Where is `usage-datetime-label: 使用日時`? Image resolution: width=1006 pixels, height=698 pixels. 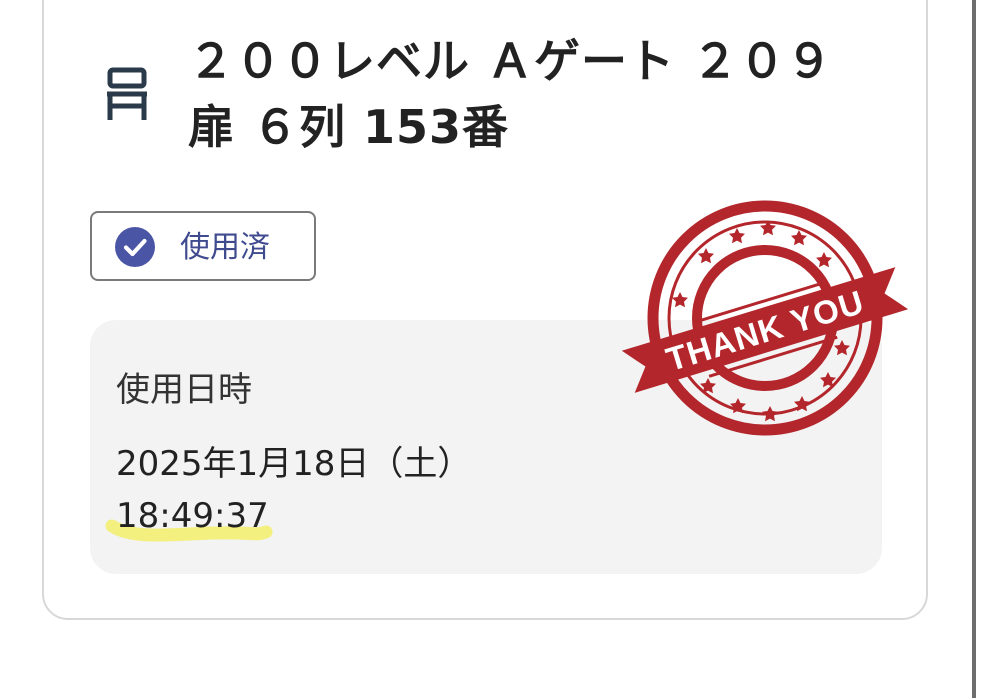 usage-datetime-label: 使用日時 is located at coordinates (184, 390).